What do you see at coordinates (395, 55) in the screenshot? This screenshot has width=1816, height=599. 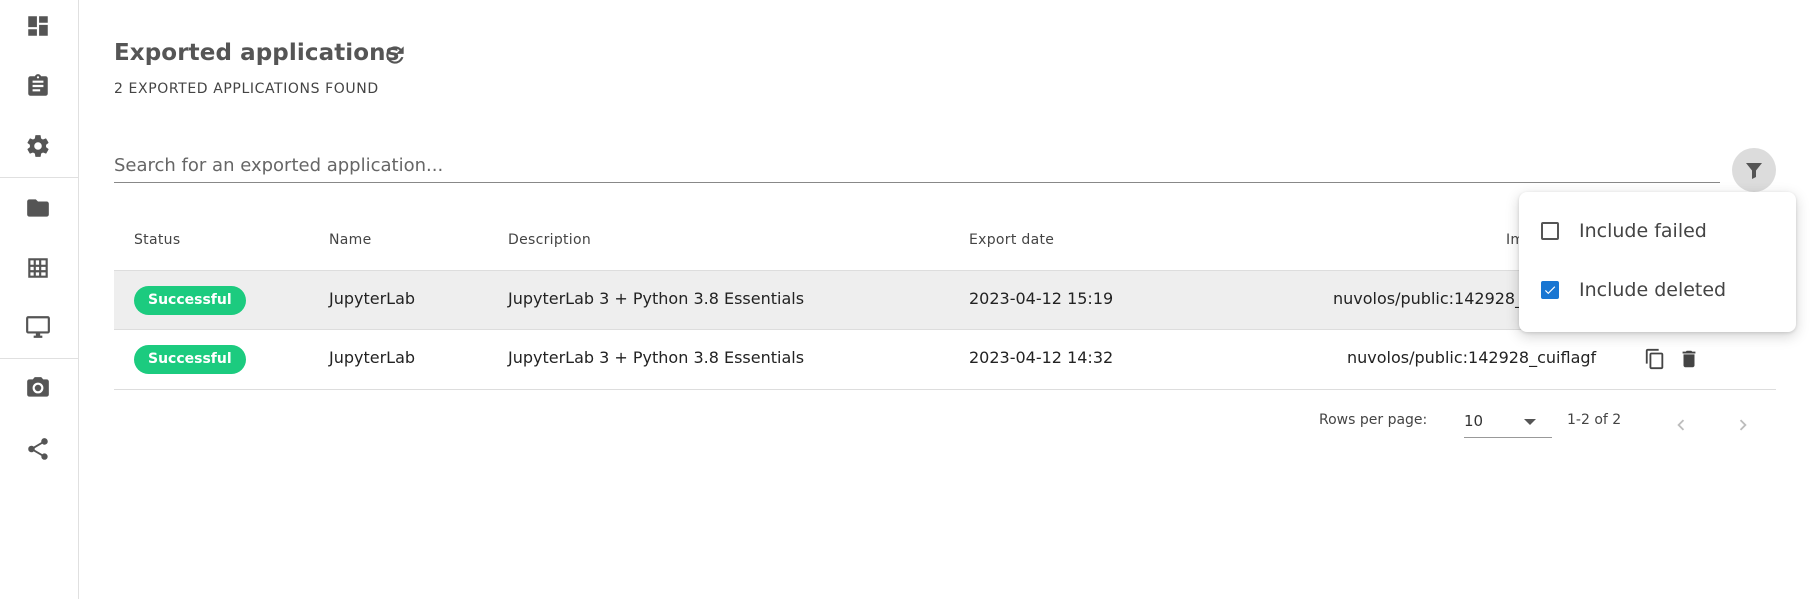 I see `refresh-icon` at bounding box center [395, 55].